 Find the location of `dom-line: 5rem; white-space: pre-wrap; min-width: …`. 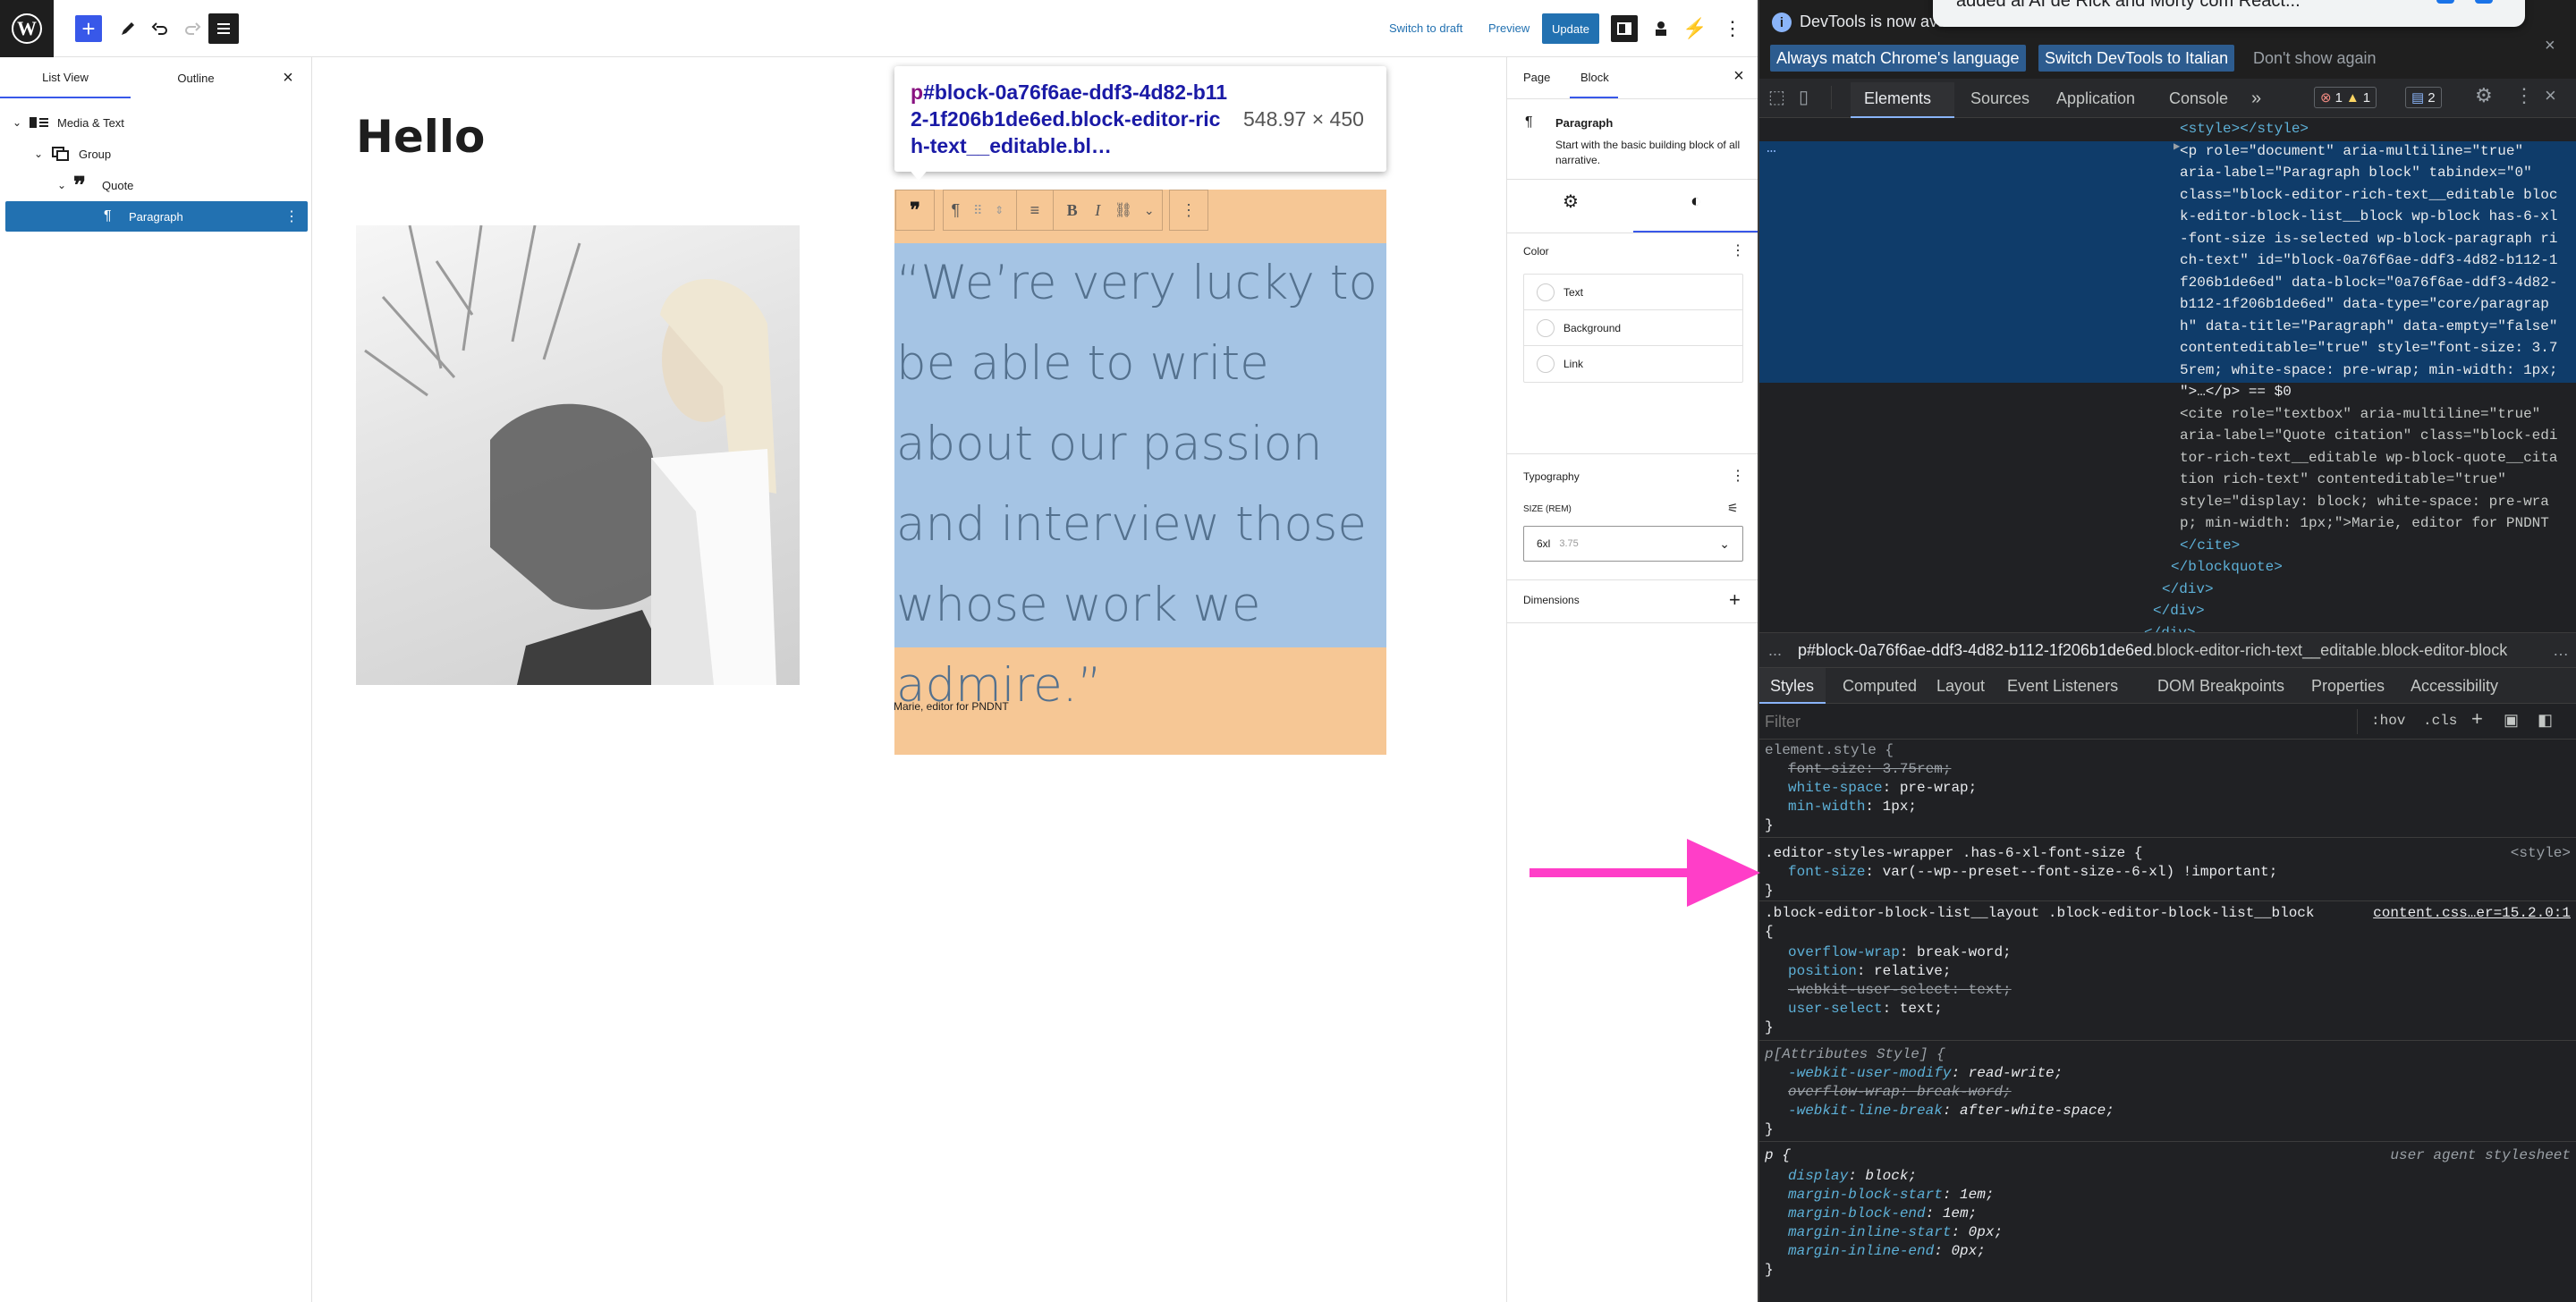

dom-line: 5rem; white-space: pre-wrap; min-width: … is located at coordinates (2376, 370).